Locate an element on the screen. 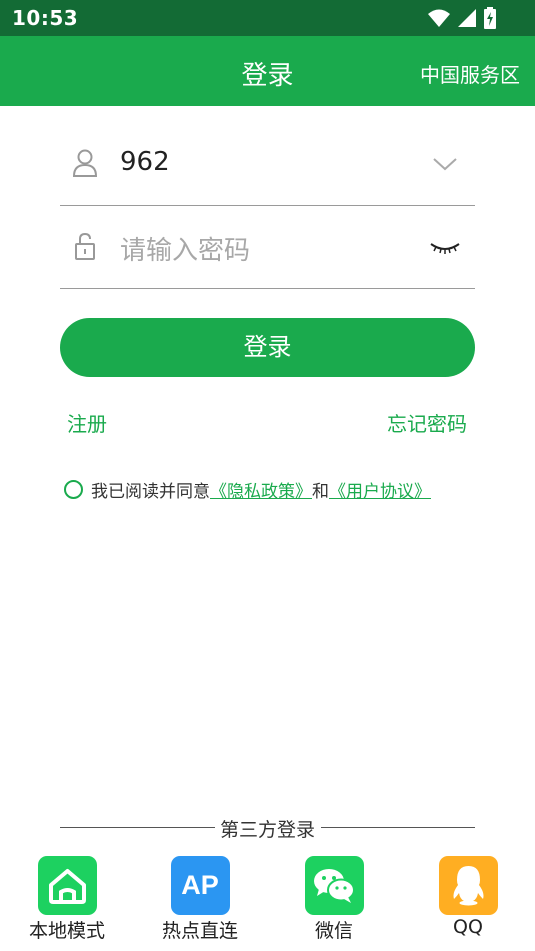 The image size is (535, 951). status-icons is located at coordinates (462, 18).